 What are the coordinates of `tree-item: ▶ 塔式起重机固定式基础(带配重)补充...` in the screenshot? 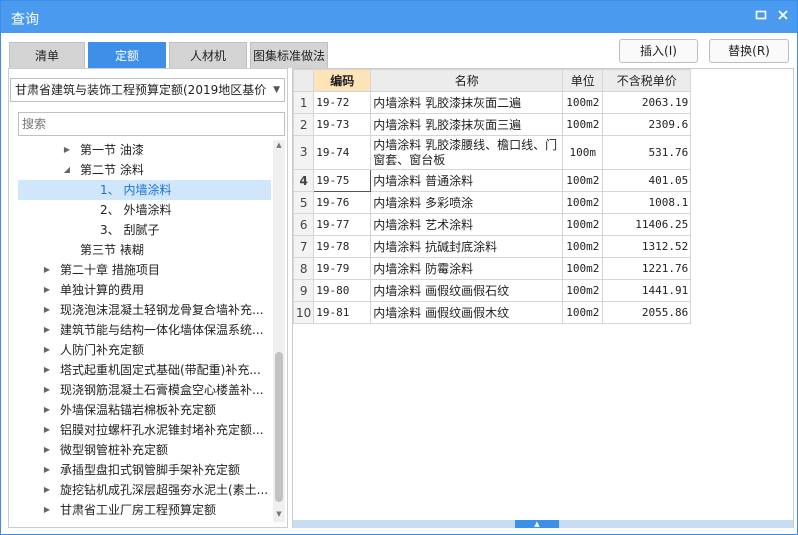 It's located at (144, 370).